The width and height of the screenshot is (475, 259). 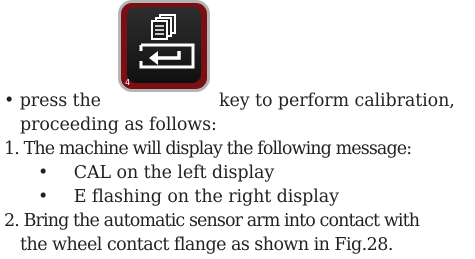 I want to click on intro-continuation: proceeding as follows:, so click(x=118, y=125).